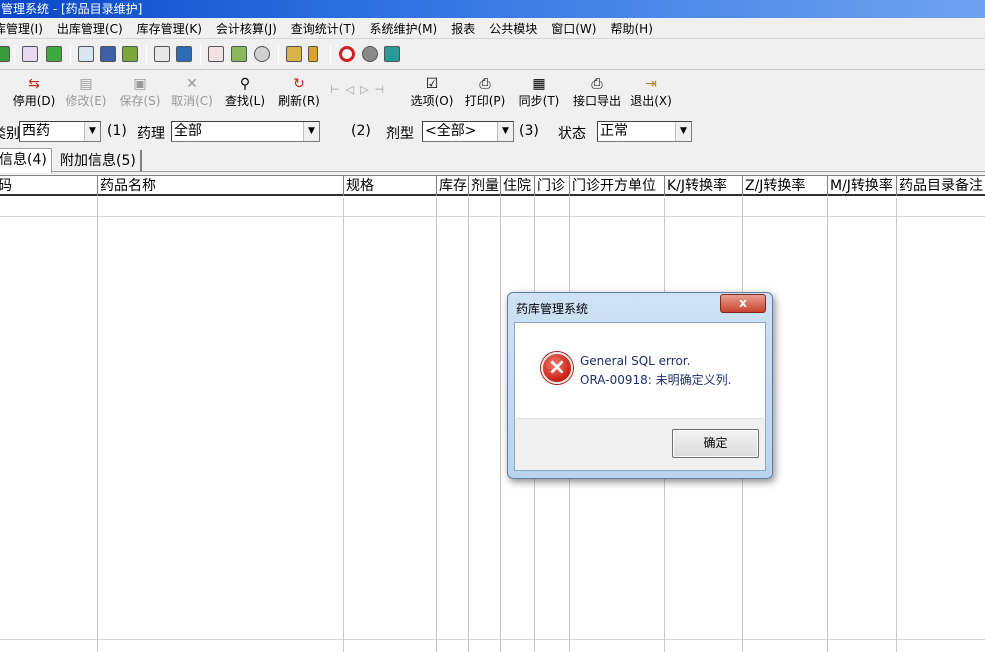 The height and width of the screenshot is (652, 985). Describe the element at coordinates (941, 186) in the screenshot. I see `column-header-catalog-note: 药品目录备注` at that location.